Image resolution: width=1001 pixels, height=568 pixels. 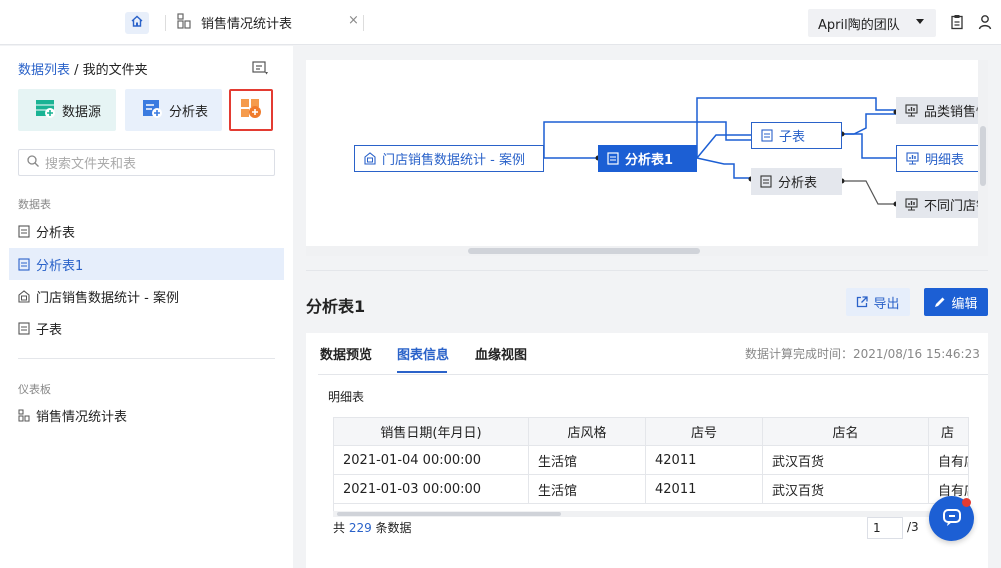 I want to click on add-dashboard-icon, so click(x=251, y=110).